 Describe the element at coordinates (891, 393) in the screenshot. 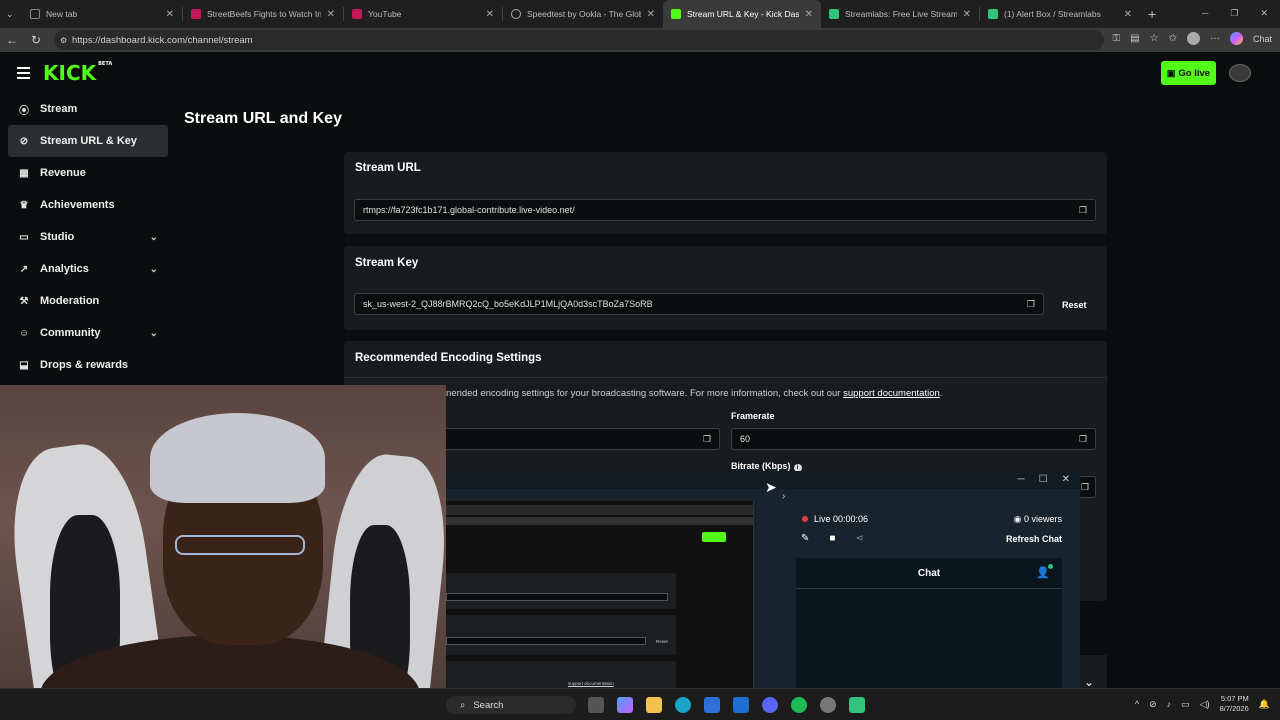

I see `support-documentation-link: support documentation` at that location.